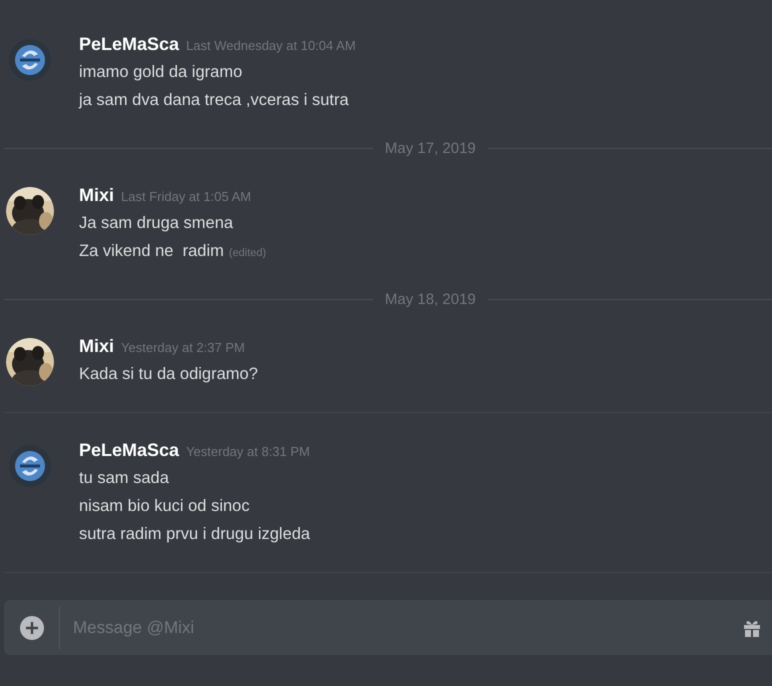 The width and height of the screenshot is (772, 686). I want to click on message-text: ja sam dva dana treca ,vceras i sutra, so click(214, 100).